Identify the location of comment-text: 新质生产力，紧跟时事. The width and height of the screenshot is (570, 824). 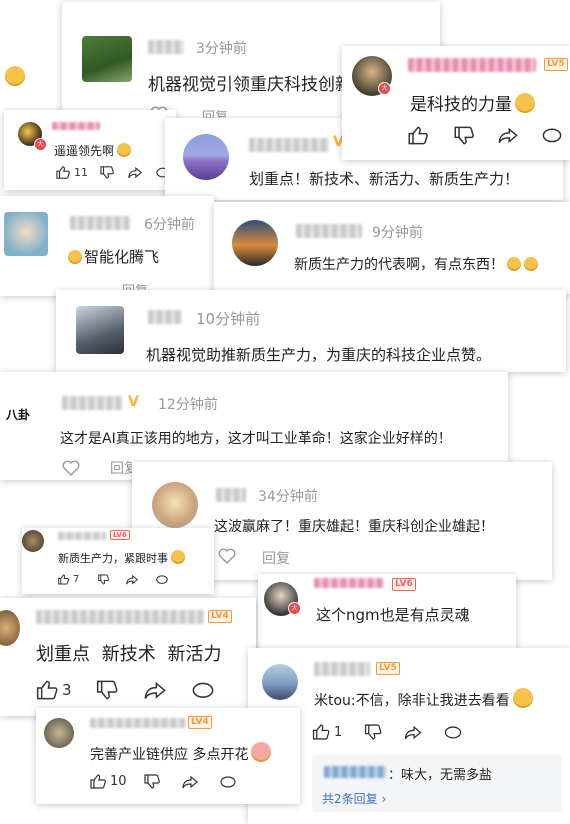
(121, 558).